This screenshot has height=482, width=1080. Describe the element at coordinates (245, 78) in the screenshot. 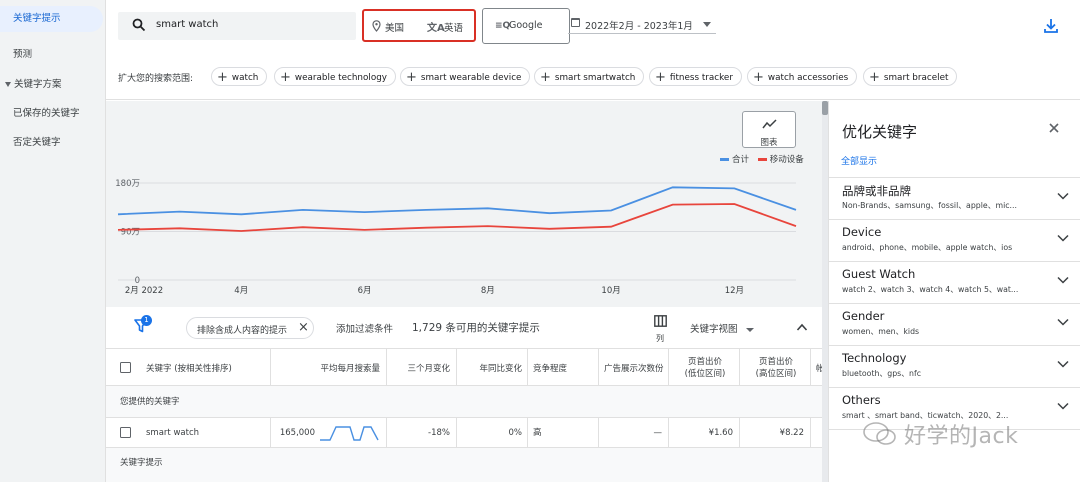

I see `chip-label: watch` at that location.